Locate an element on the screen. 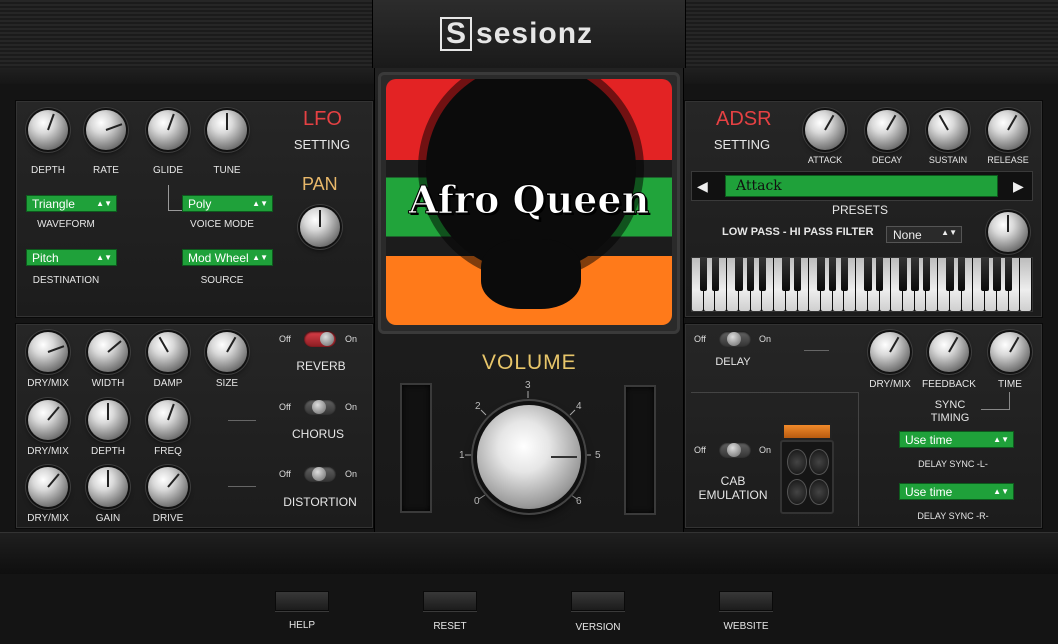 The height and width of the screenshot is (644, 1058). reverb-size-knob is located at coordinates (227, 352).